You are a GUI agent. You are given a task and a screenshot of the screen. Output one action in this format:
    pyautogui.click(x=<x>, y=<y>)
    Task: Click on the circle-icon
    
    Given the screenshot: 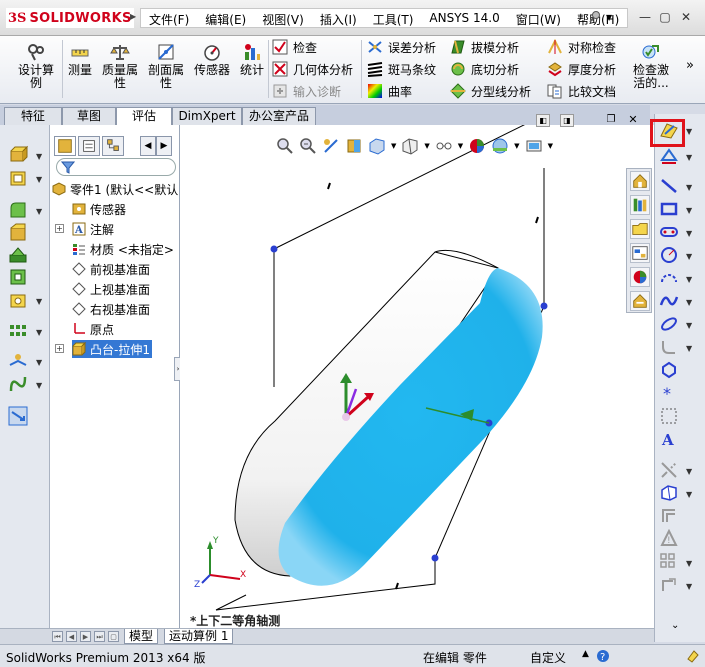 What is the action you would take?
    pyautogui.click(x=669, y=255)
    